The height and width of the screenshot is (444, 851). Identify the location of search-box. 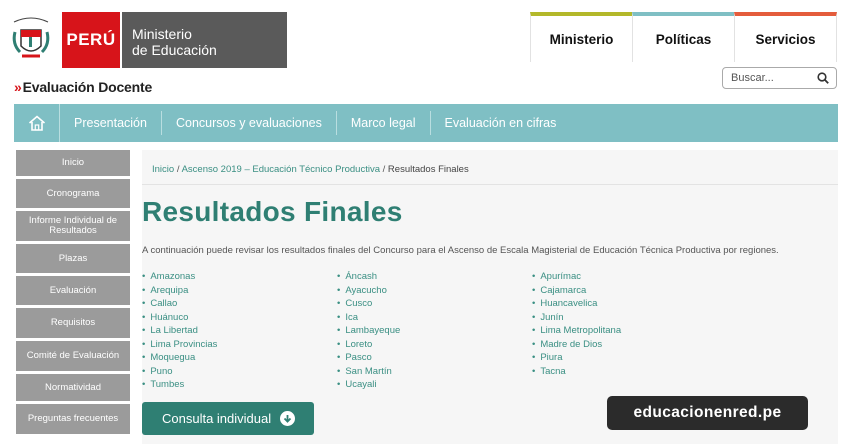
(779, 78).